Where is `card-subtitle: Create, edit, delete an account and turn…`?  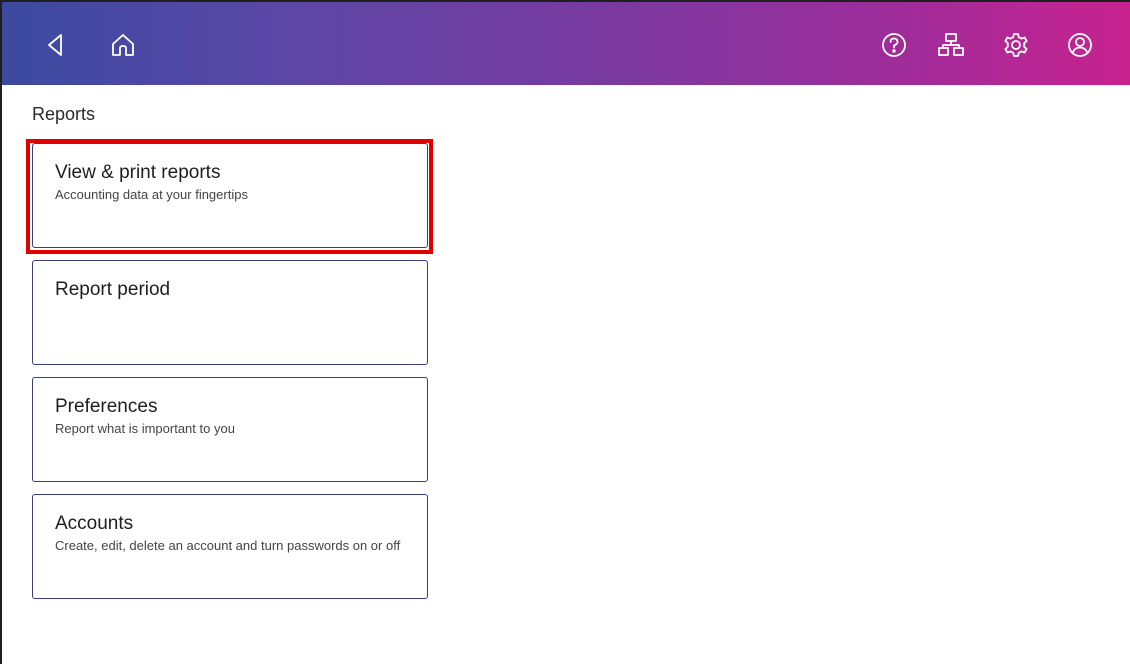
card-subtitle: Create, edit, delete an account and turn… is located at coordinates (228, 545).